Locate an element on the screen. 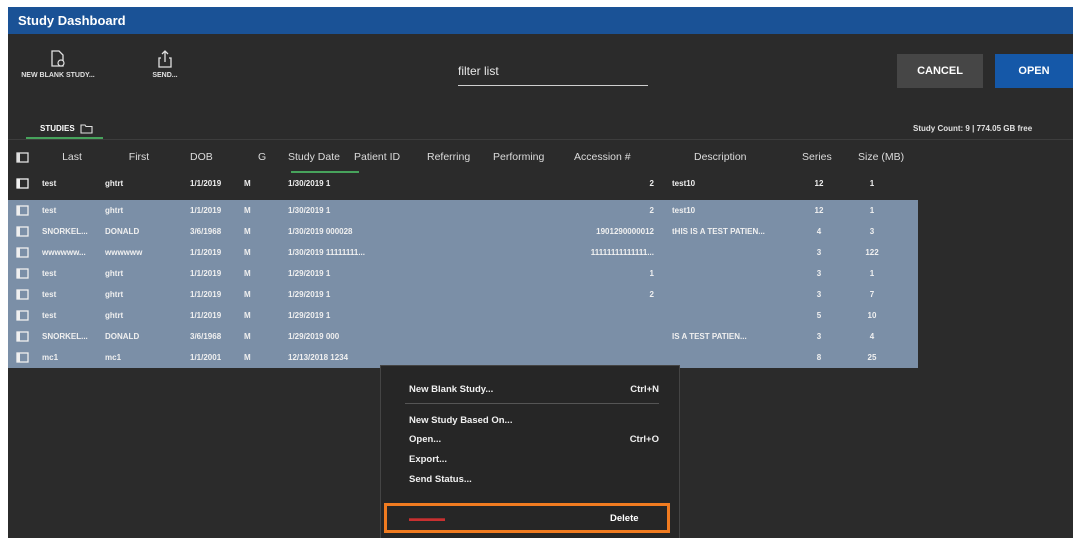  column-header-referring: Referring is located at coordinates (448, 157).